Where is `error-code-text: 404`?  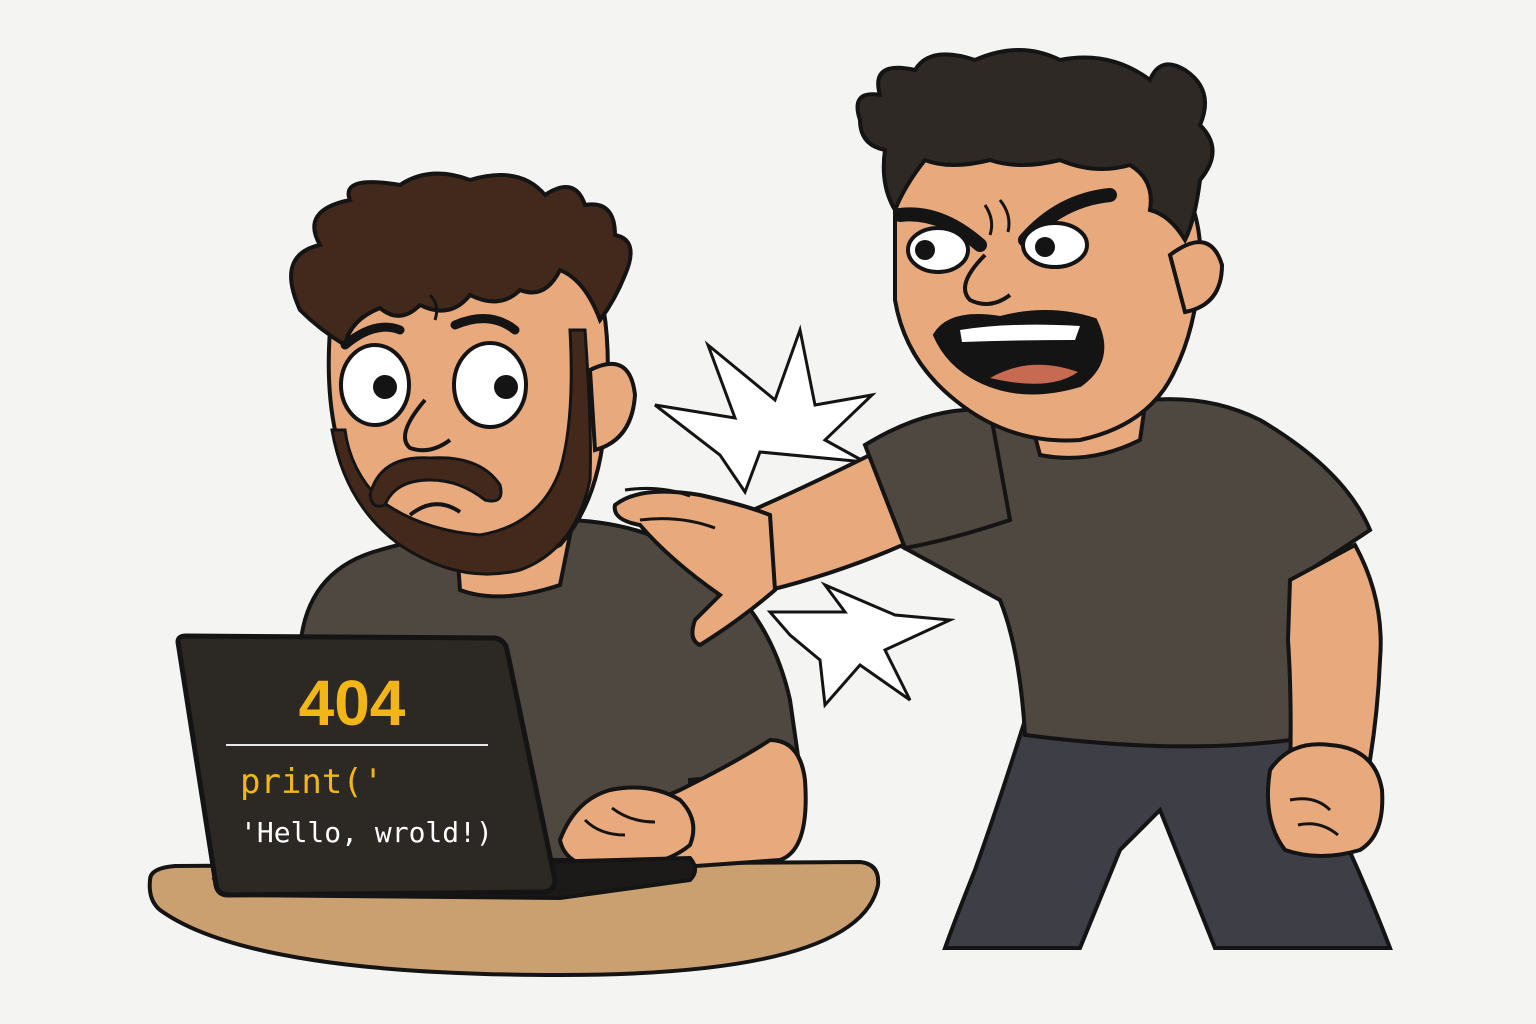
error-code-text: 404 is located at coordinates (352, 703).